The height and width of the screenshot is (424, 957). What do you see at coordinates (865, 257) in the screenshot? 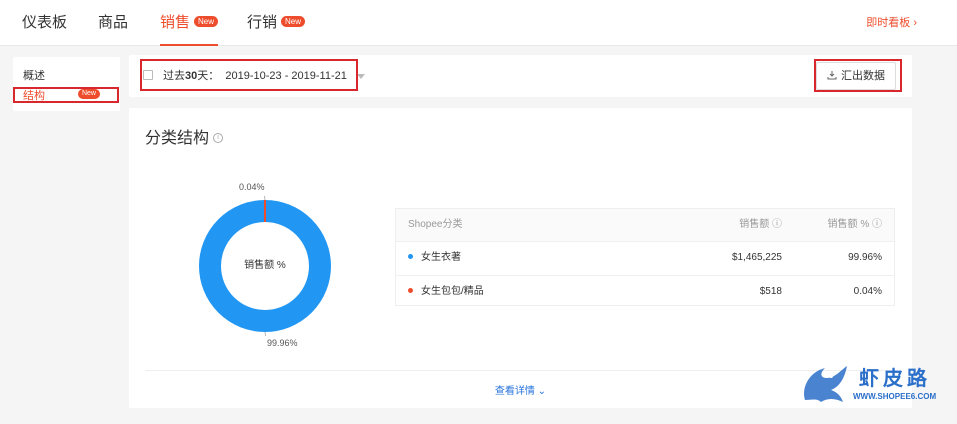
I see `row-percent: 99.96%` at bounding box center [865, 257].